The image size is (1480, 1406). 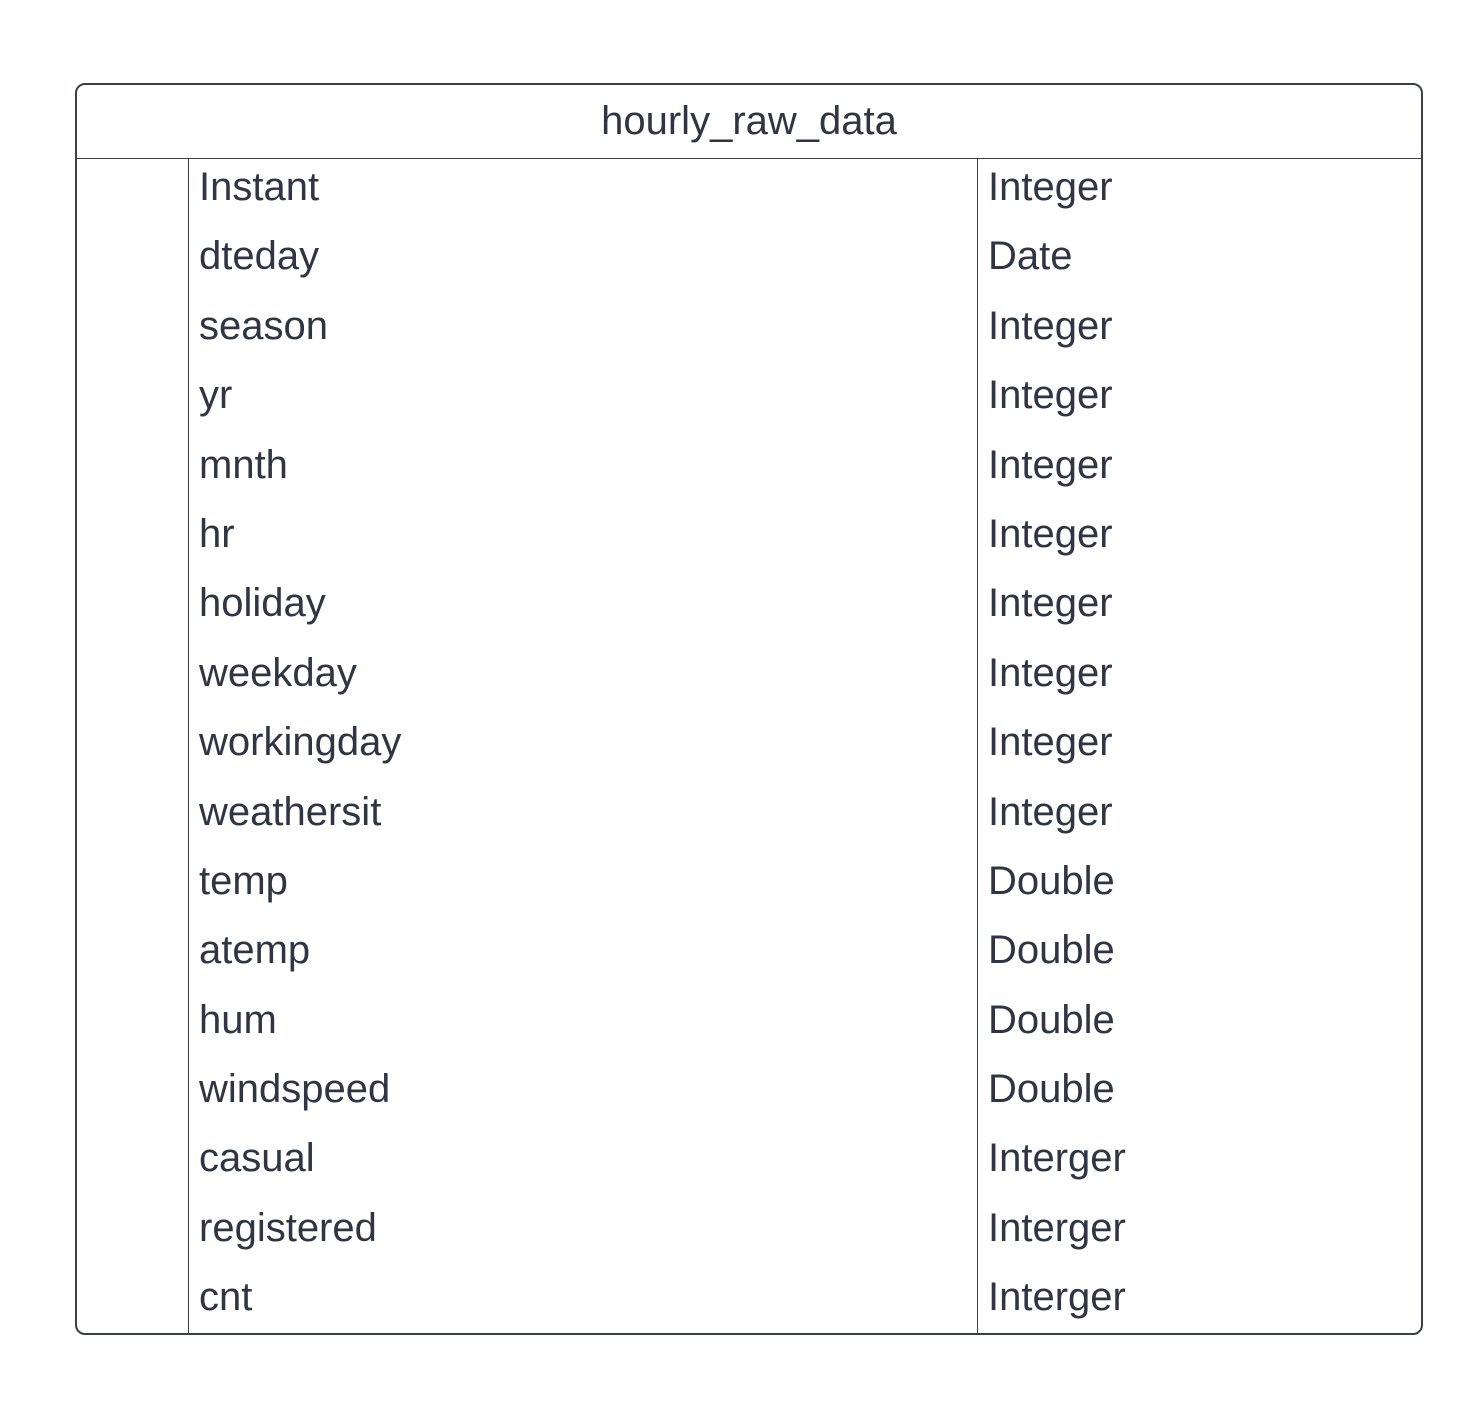 I want to click on field-name: weathersit, so click(x=290, y=811).